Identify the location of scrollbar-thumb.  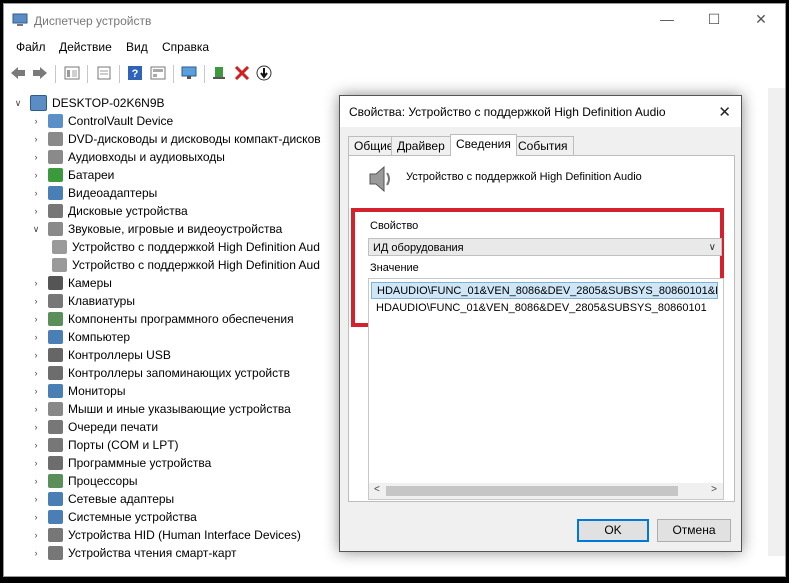
(532, 491).